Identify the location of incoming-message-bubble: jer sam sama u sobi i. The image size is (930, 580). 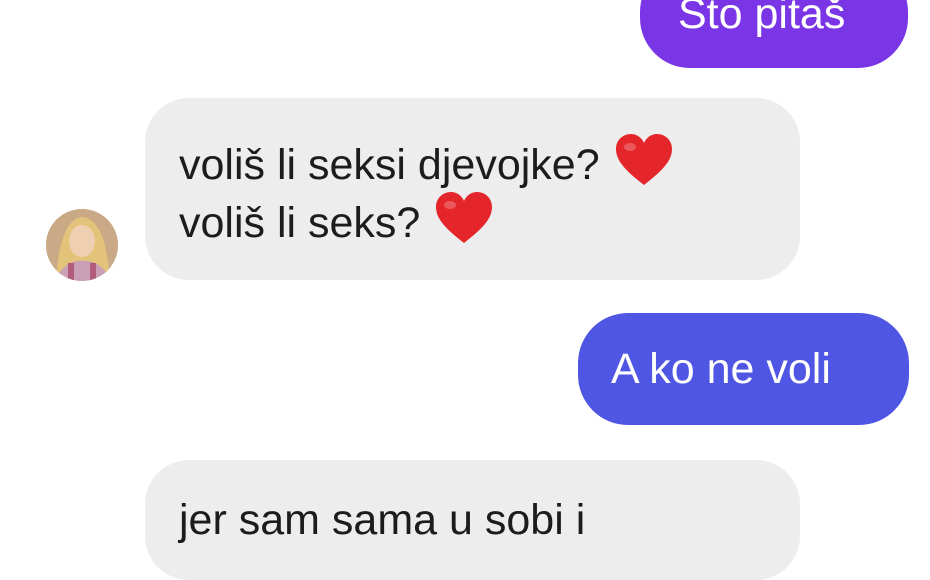
(472, 520).